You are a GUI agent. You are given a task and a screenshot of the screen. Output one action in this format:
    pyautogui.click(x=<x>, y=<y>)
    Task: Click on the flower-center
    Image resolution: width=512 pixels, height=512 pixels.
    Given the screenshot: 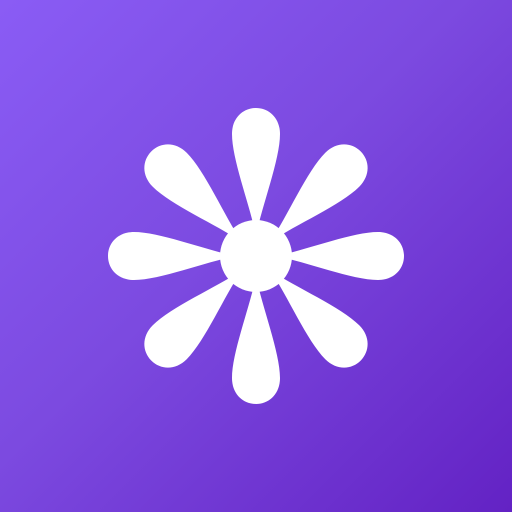 What is the action you would take?
    pyautogui.click(x=256, y=256)
    